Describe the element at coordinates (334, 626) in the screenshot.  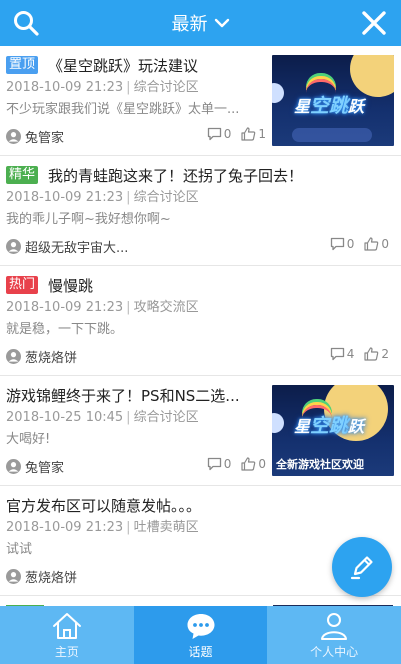
I see `person-icon` at that location.